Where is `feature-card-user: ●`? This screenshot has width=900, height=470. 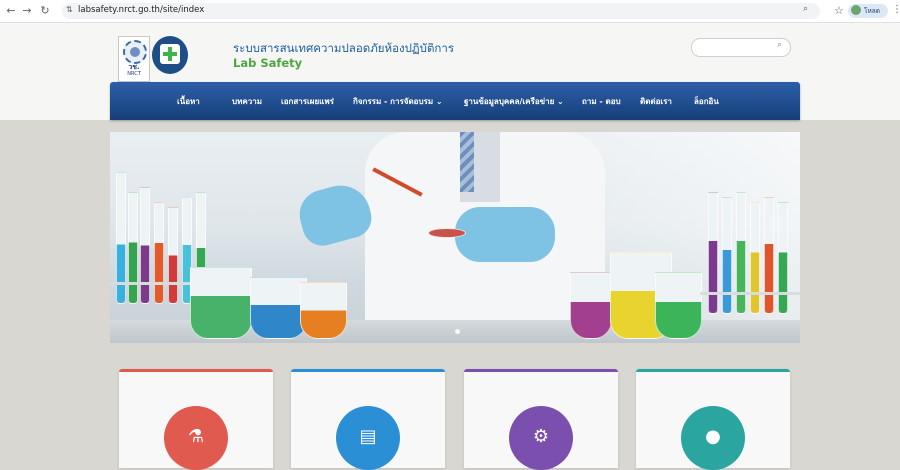 feature-card-user: ● is located at coordinates (713, 419).